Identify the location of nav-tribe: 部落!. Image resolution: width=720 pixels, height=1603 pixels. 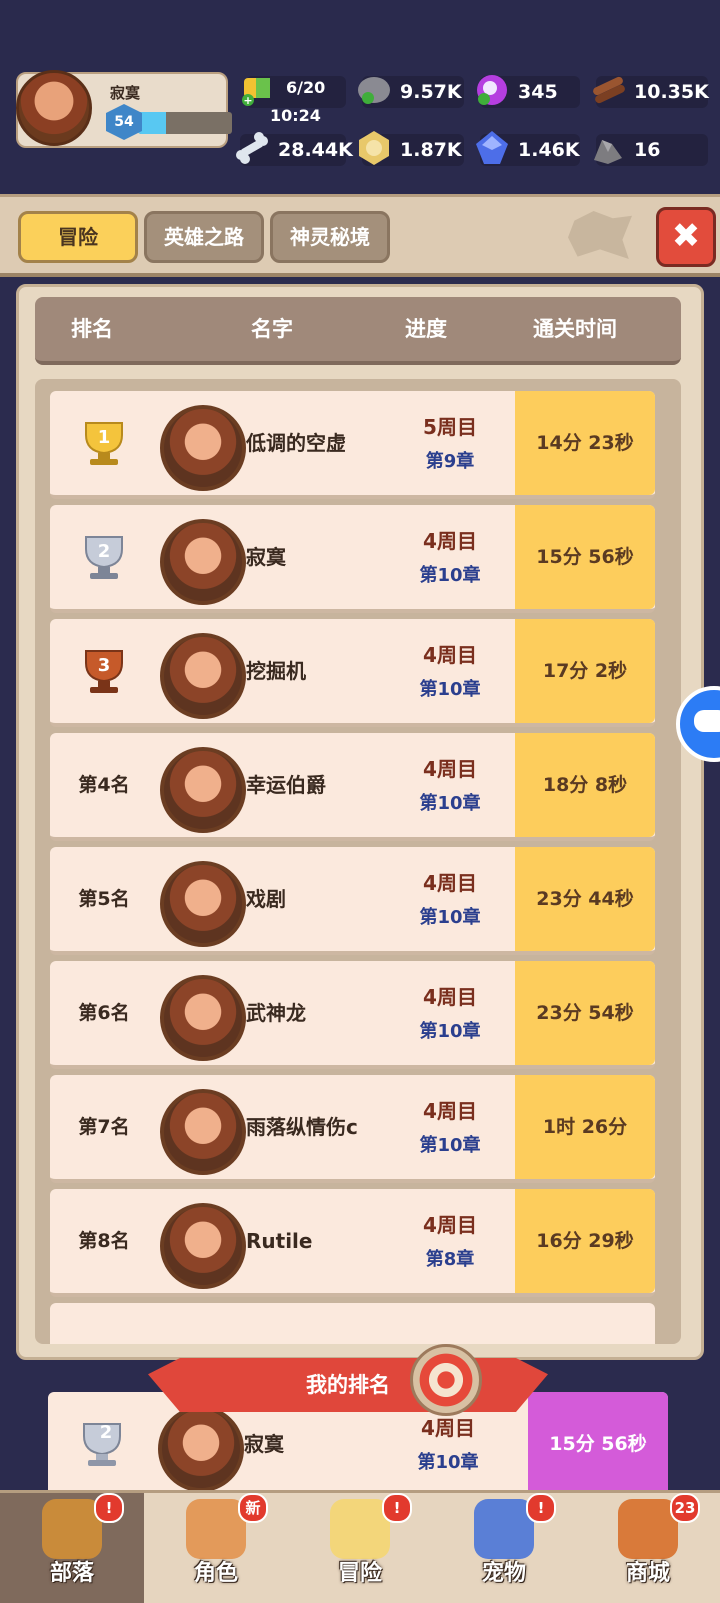
(72, 1548).